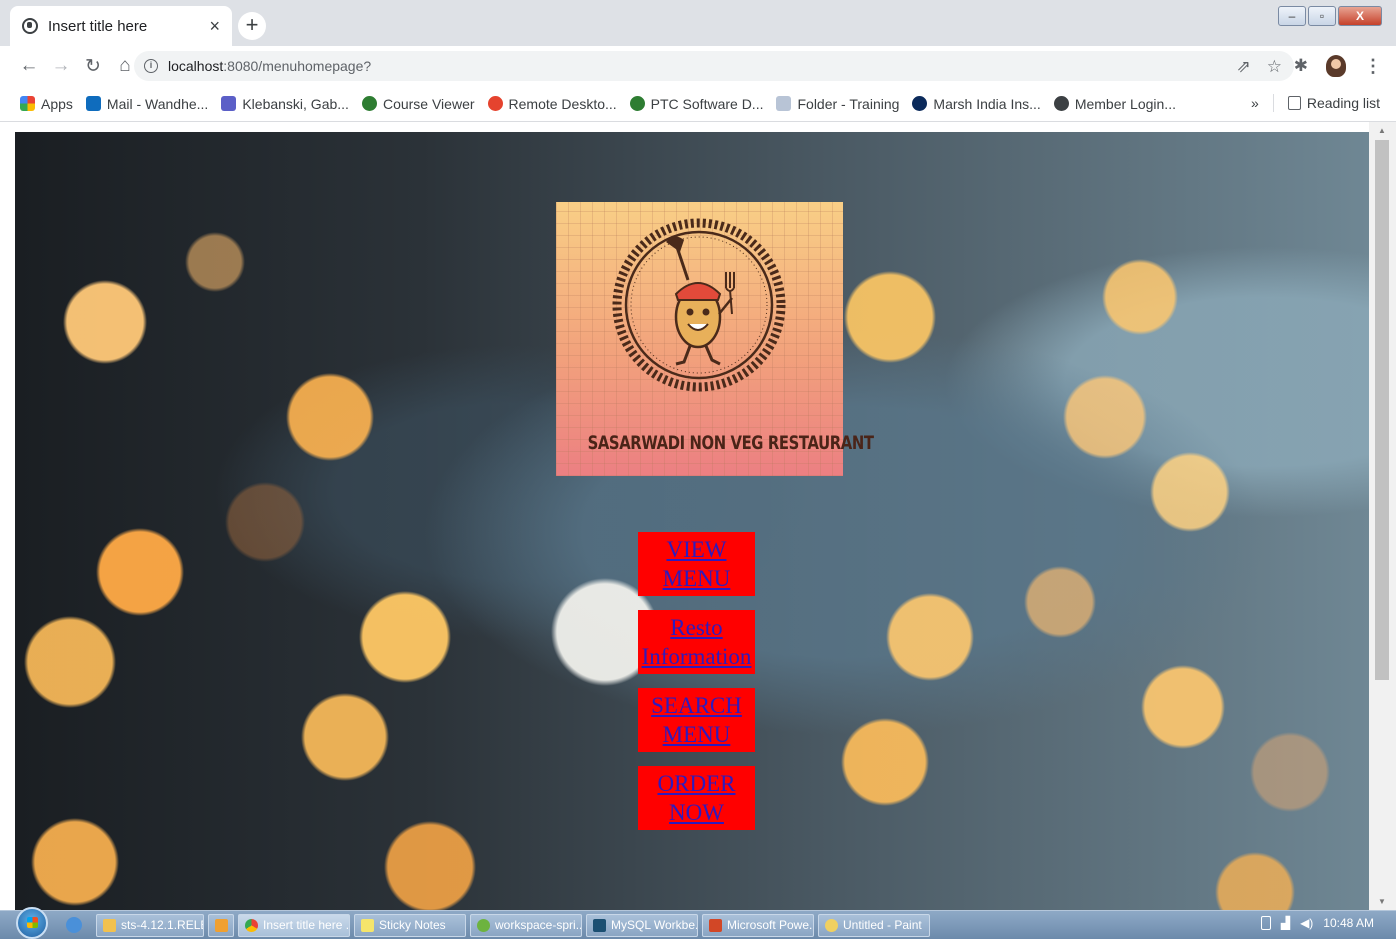  What do you see at coordinates (696, 705) in the screenshot?
I see `button-label-line1: SEARCH` at bounding box center [696, 705].